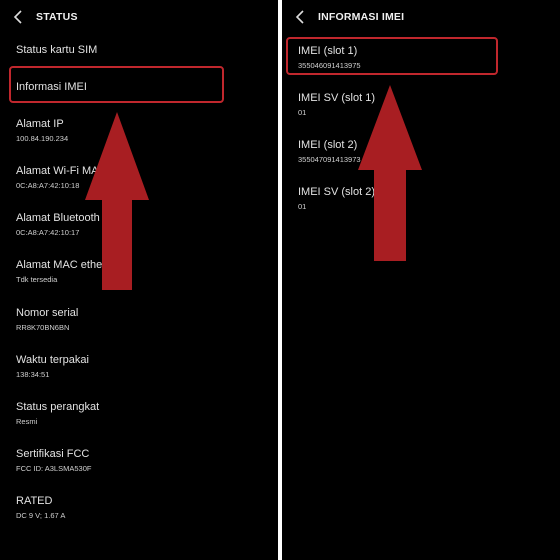 This screenshot has width=560, height=560. Describe the element at coordinates (328, 51) in the screenshot. I see `list-item-title: IMEI (slot 1)` at that location.